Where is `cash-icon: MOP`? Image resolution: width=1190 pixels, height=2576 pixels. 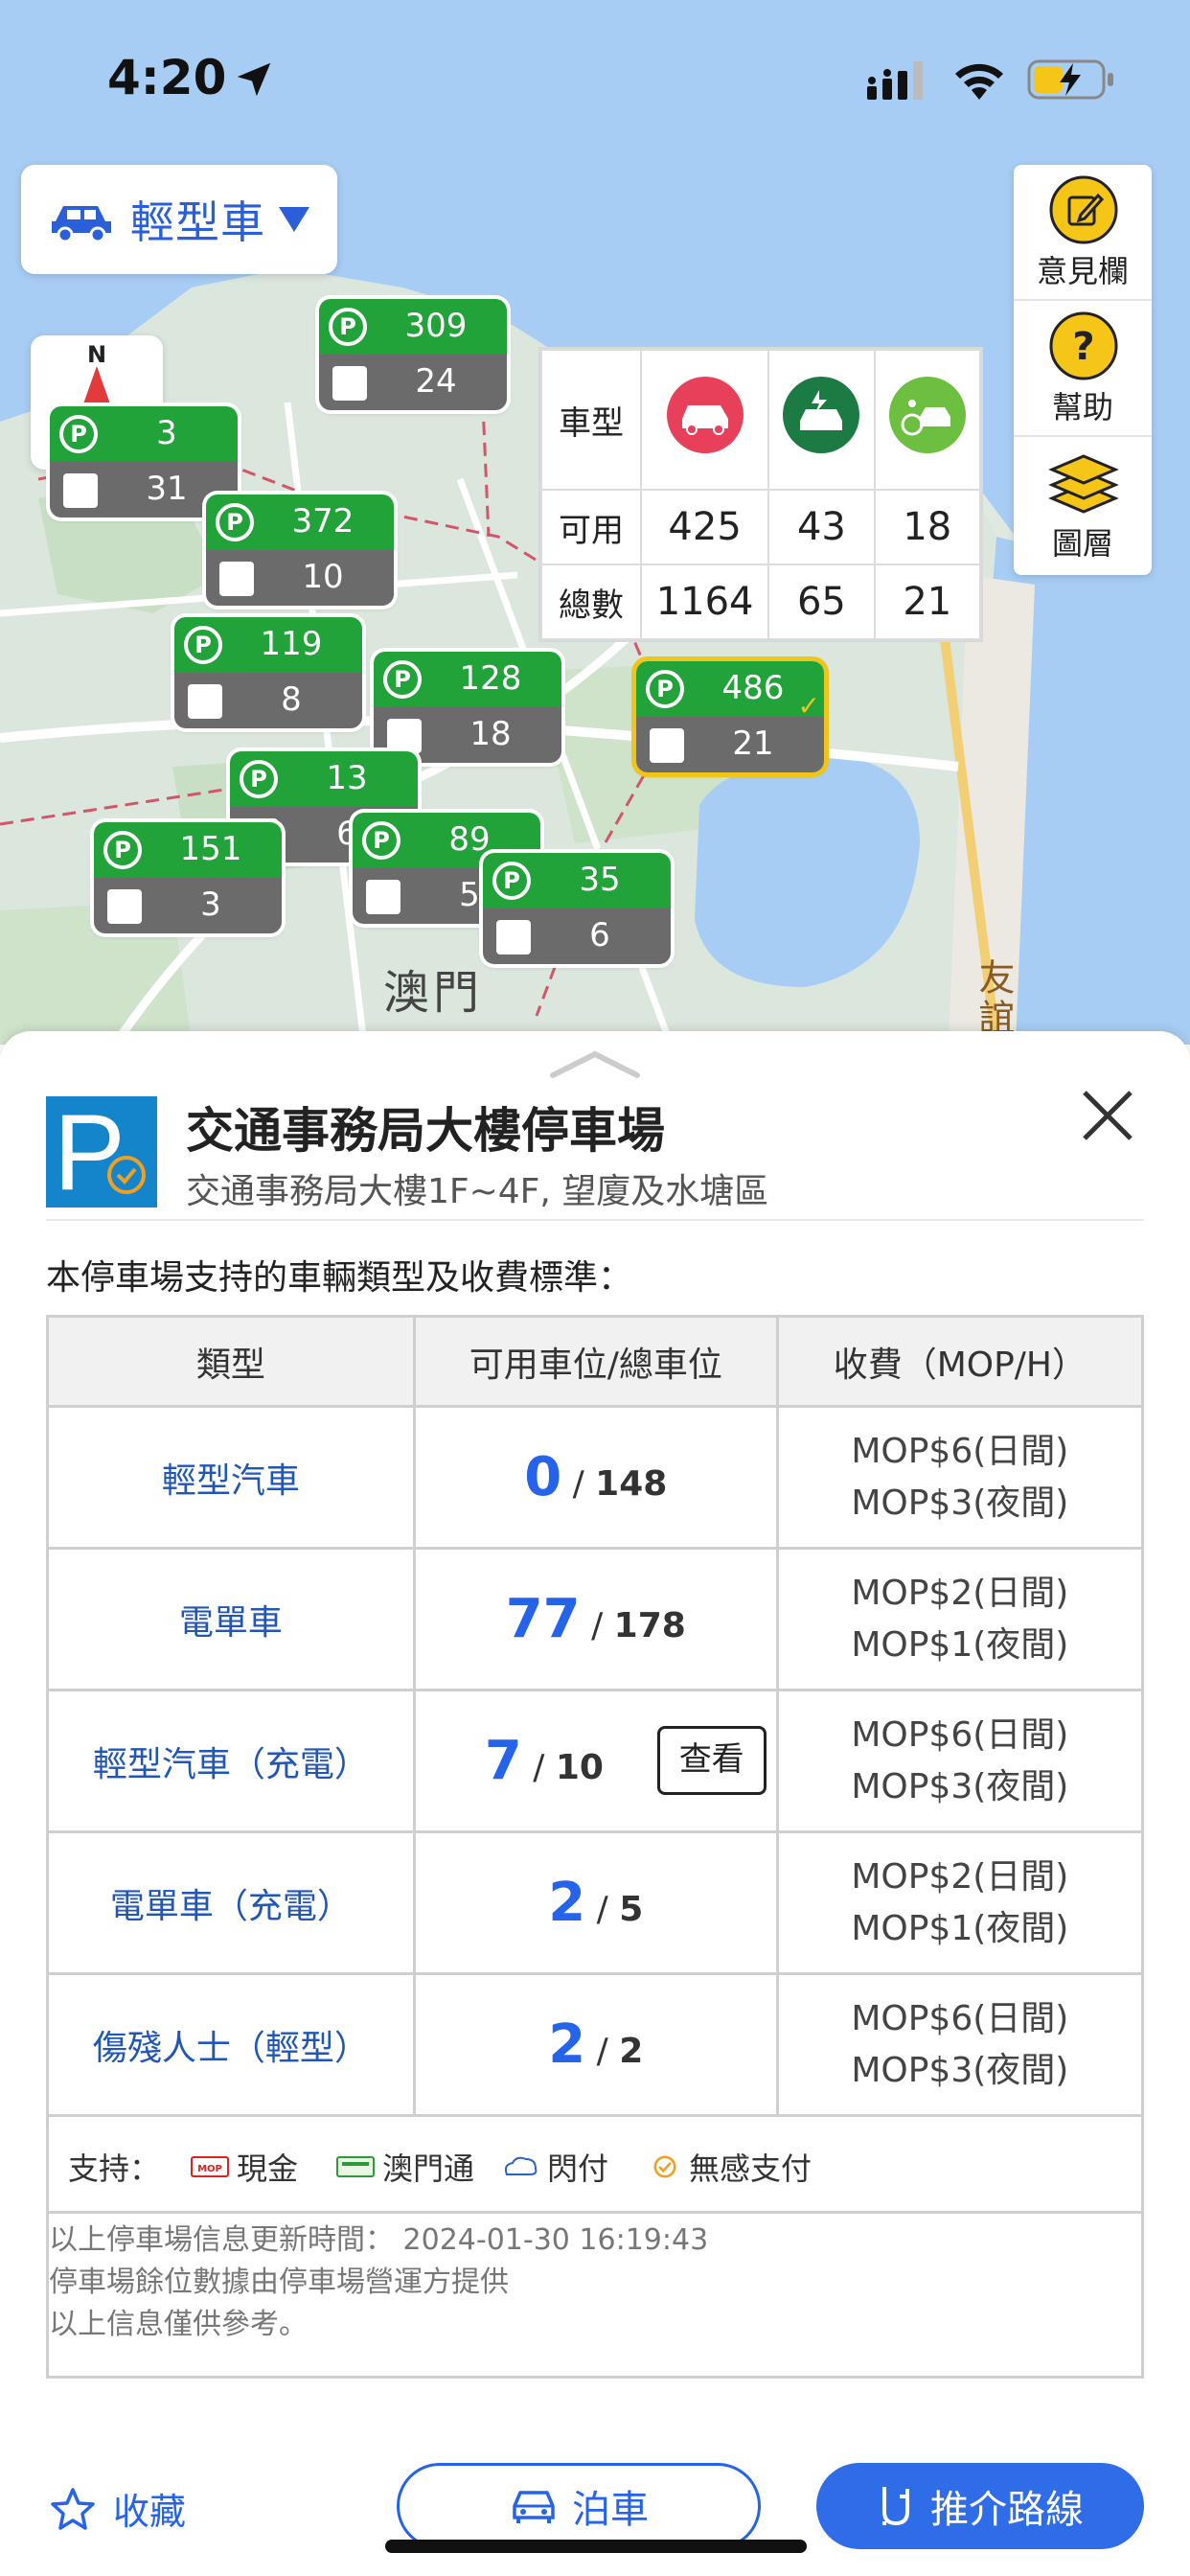
cash-icon: MOP is located at coordinates (210, 2166).